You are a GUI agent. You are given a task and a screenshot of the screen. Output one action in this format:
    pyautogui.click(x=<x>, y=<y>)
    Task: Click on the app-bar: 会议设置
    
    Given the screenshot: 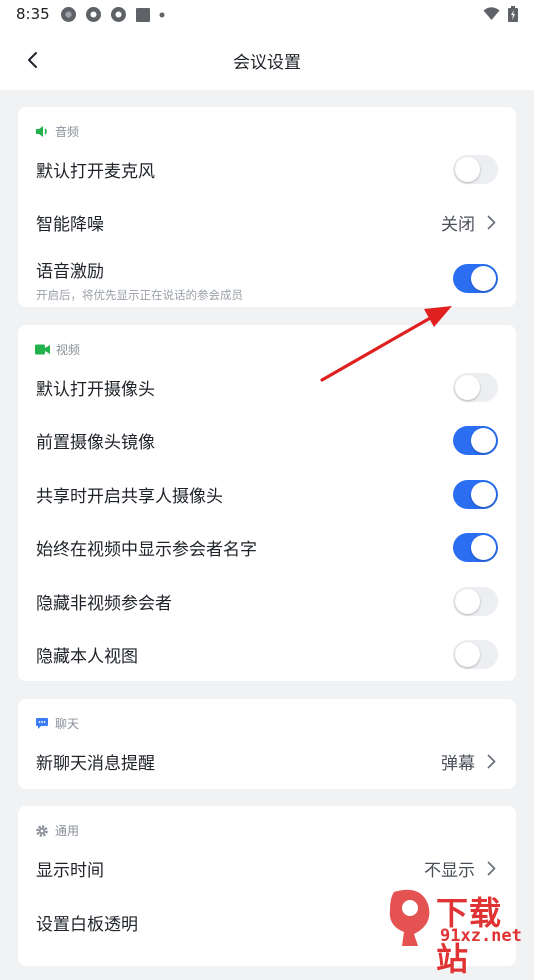 What is the action you would take?
    pyautogui.click(x=267, y=59)
    